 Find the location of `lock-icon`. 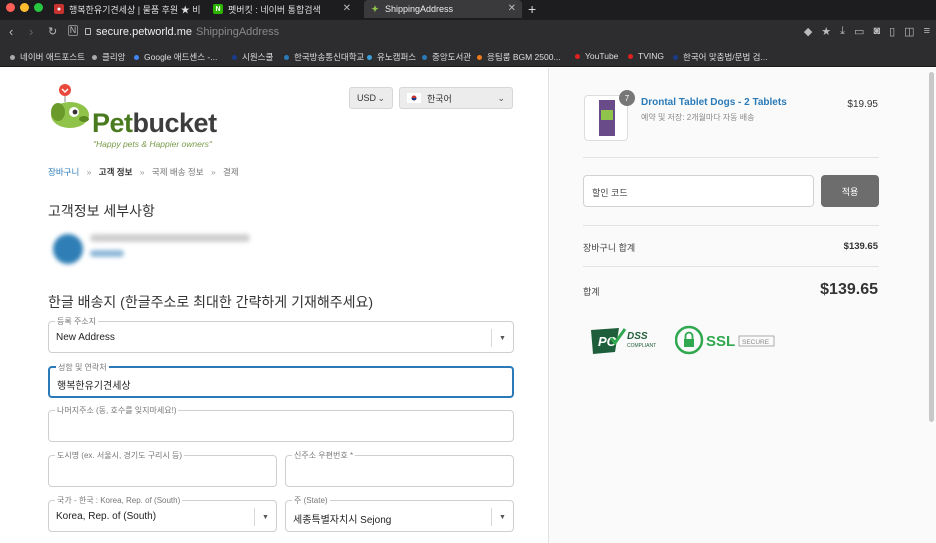

lock-icon is located at coordinates (88, 31).